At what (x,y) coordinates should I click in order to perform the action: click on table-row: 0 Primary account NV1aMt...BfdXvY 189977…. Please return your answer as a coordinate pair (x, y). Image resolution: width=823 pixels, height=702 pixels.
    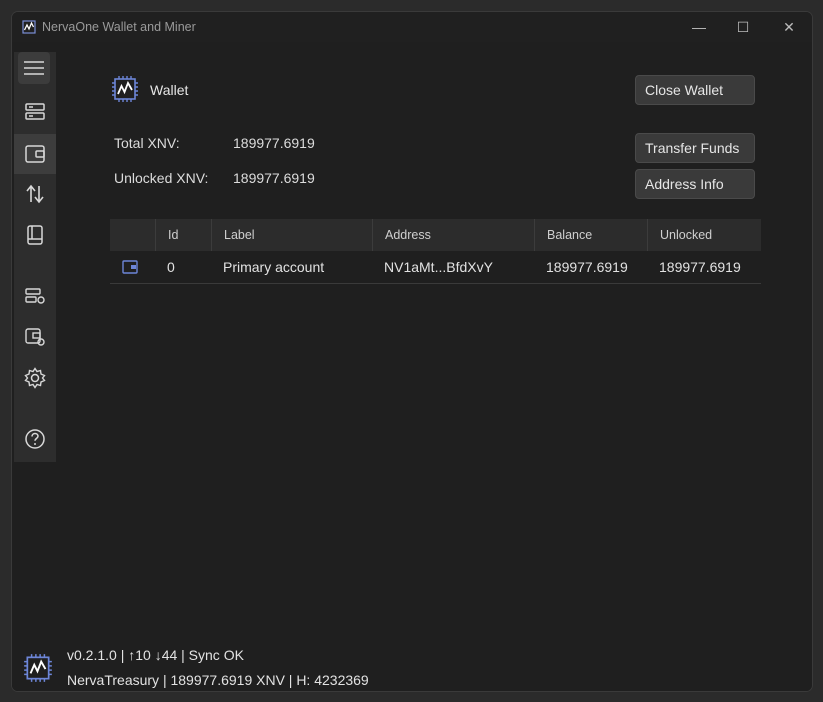
    Looking at the image, I should click on (435, 267).